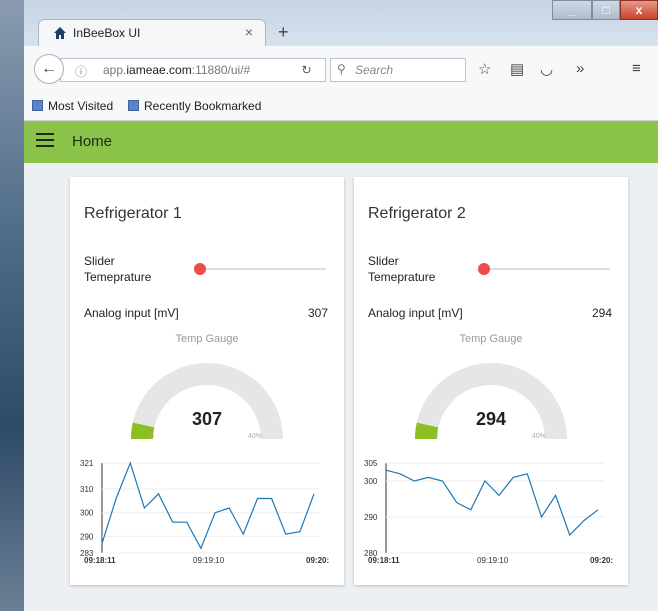  What do you see at coordinates (87, 489) in the screenshot?
I see `y-tick-label: 310` at bounding box center [87, 489].